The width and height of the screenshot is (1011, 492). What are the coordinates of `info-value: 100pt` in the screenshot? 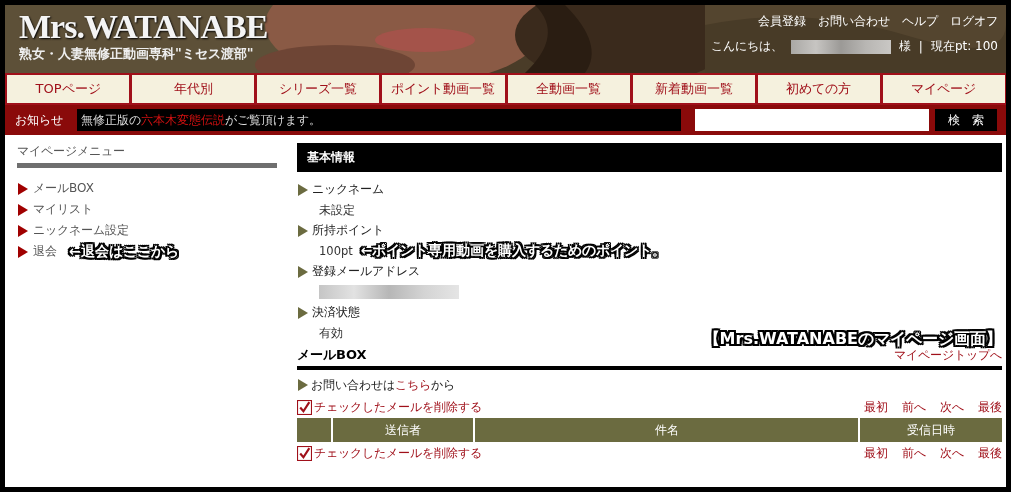 It's located at (336, 251).